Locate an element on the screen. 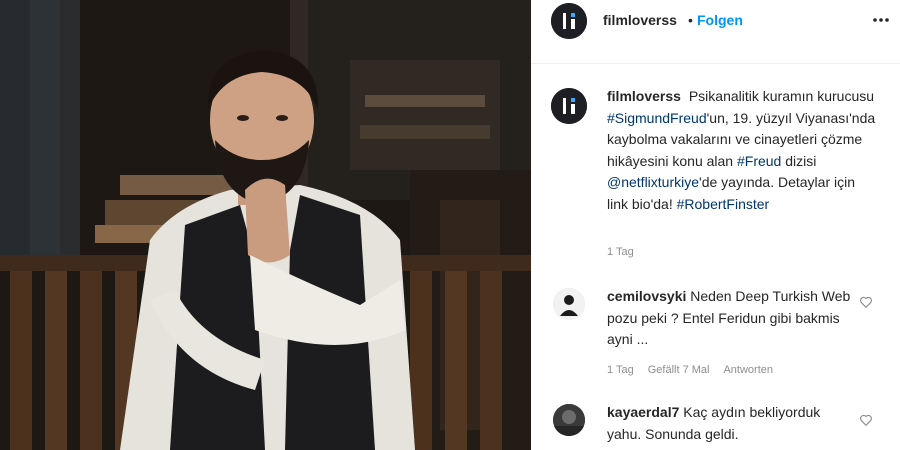  comment-username: cemilovsyki is located at coordinates (646, 296).